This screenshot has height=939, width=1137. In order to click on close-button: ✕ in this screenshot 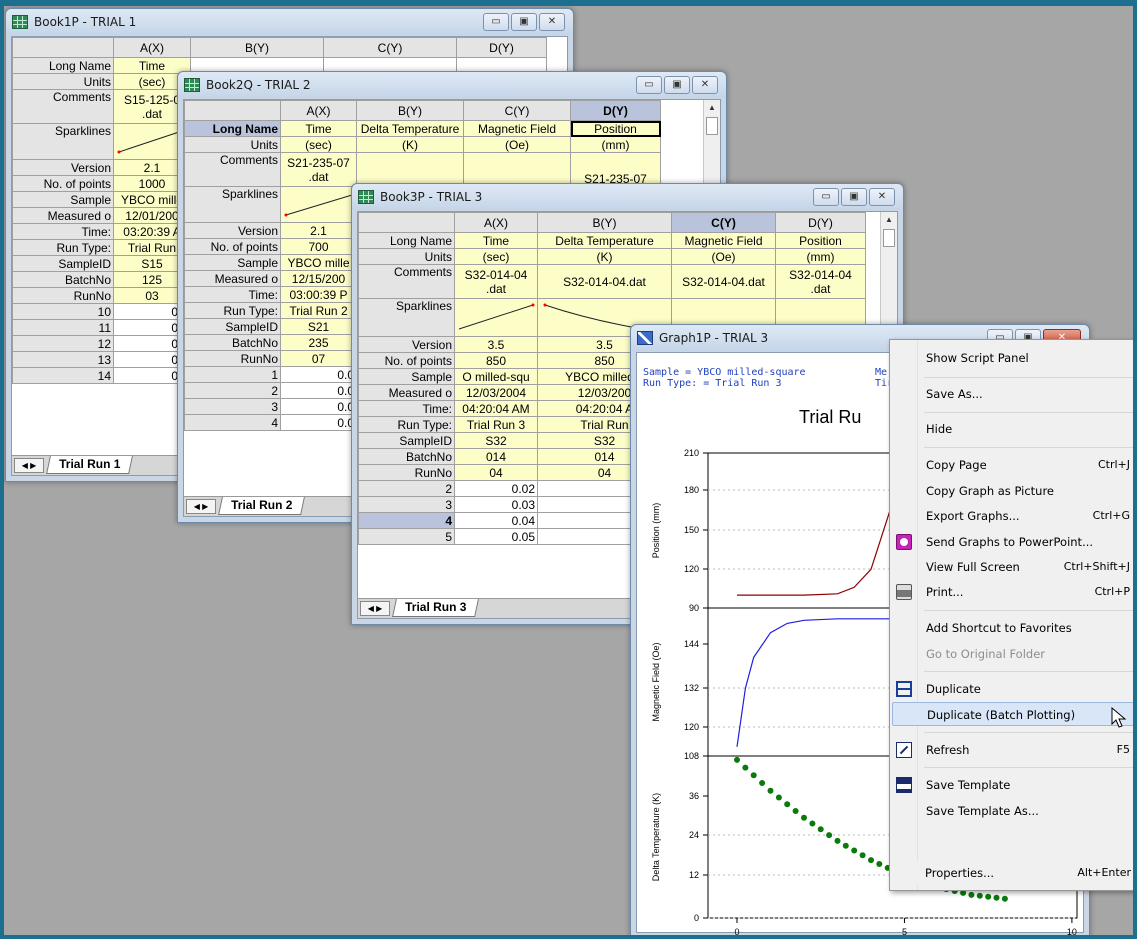, I will do `click(552, 22)`.